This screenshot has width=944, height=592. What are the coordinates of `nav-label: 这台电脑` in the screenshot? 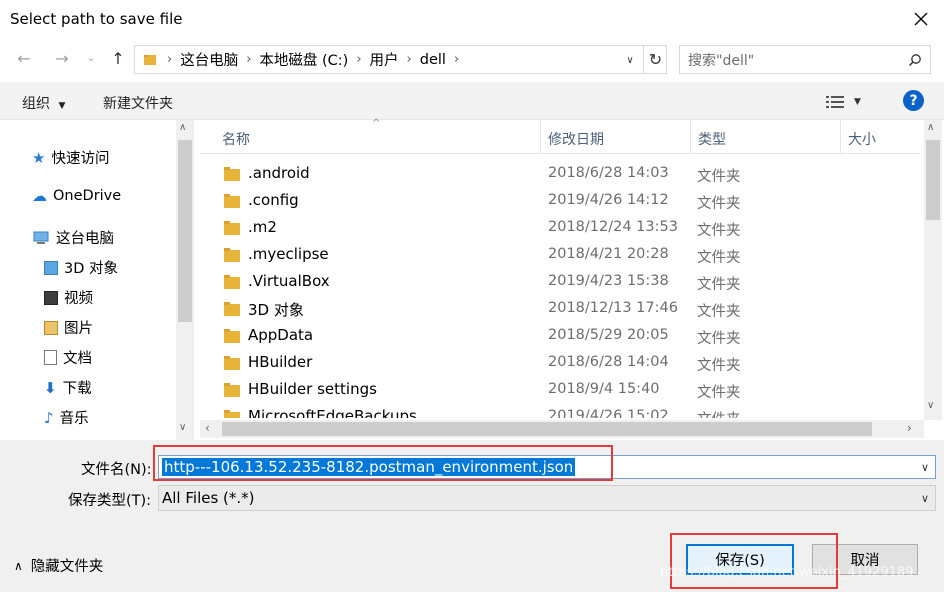 It's located at (85, 239).